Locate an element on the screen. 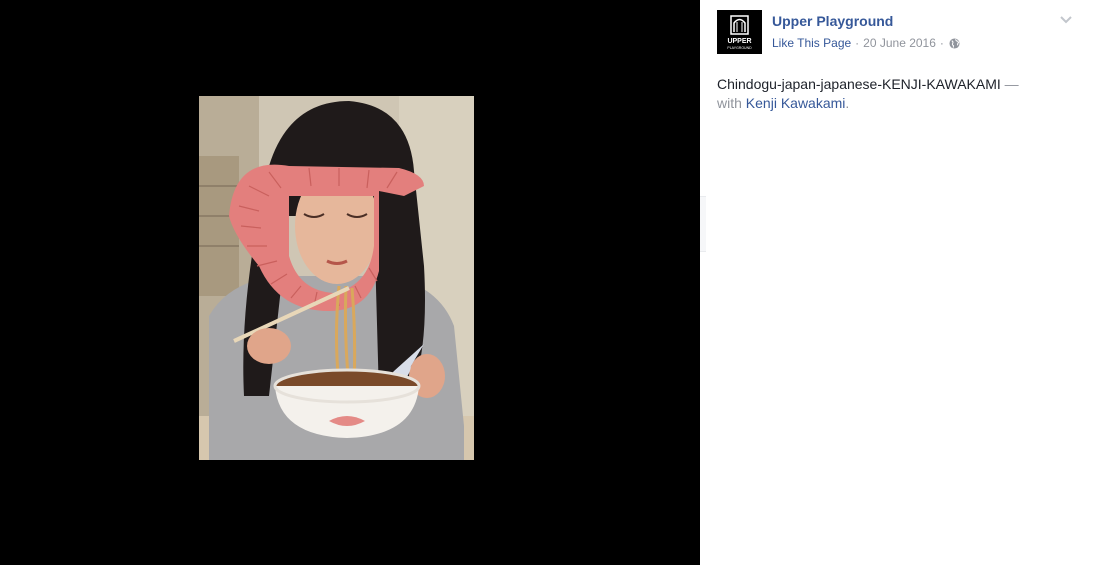 The width and height of the screenshot is (1095, 565). post-meta: Like This Page · 20 June 2016 · is located at coordinates (866, 43).